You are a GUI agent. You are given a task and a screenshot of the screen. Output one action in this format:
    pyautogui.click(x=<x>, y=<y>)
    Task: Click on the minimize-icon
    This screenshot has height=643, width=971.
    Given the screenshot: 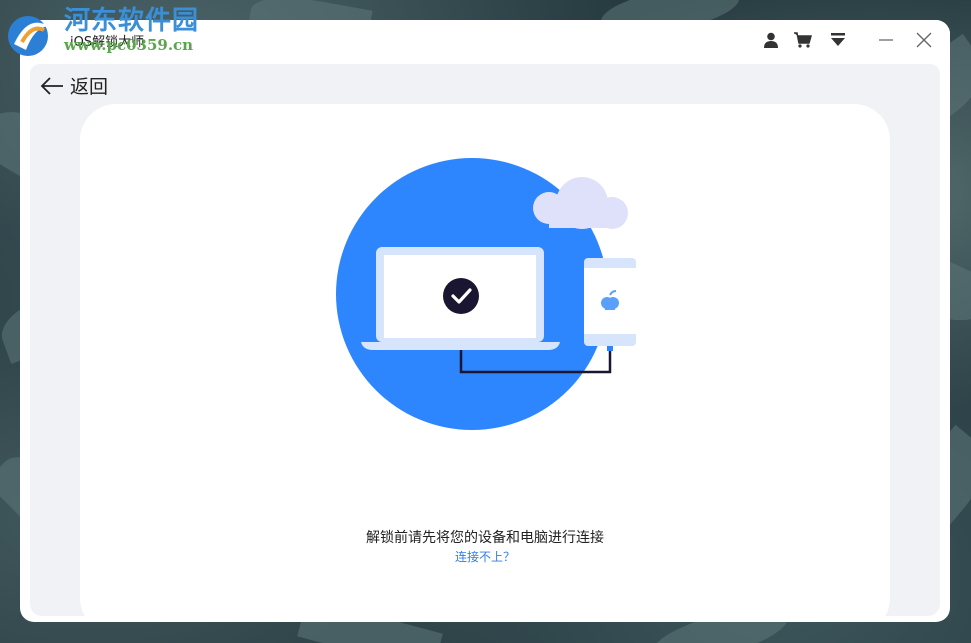 What is the action you would take?
    pyautogui.click(x=886, y=40)
    